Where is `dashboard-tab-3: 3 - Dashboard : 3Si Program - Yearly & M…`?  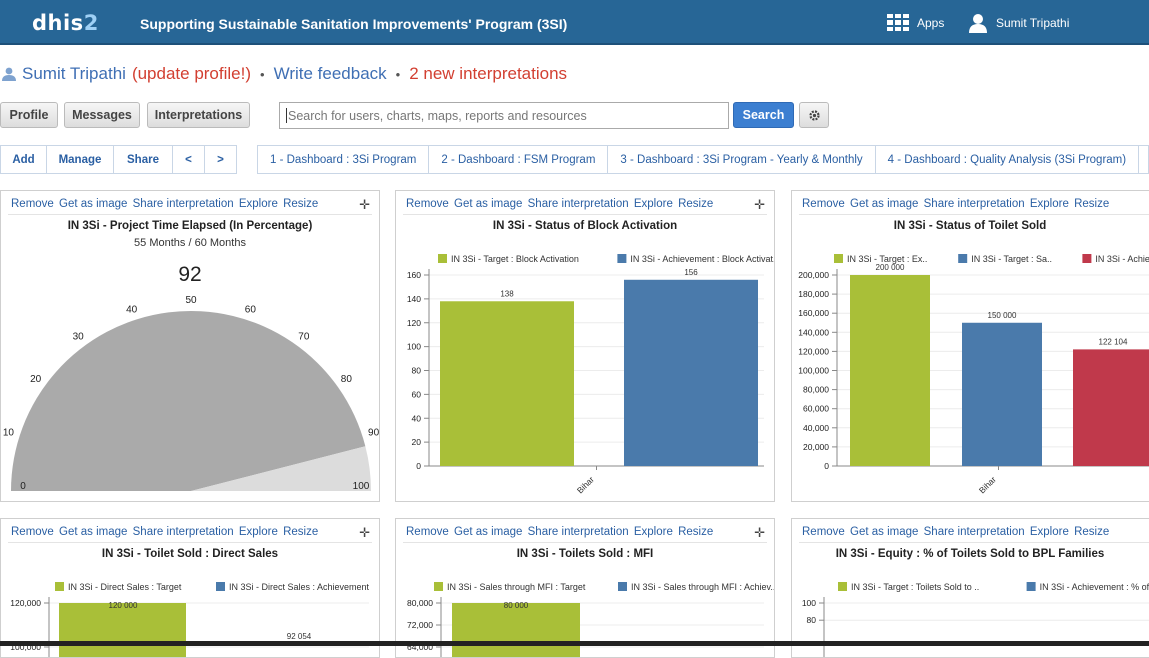 dashboard-tab-3: 3 - Dashboard : 3Si Program - Yearly & M… is located at coordinates (742, 159).